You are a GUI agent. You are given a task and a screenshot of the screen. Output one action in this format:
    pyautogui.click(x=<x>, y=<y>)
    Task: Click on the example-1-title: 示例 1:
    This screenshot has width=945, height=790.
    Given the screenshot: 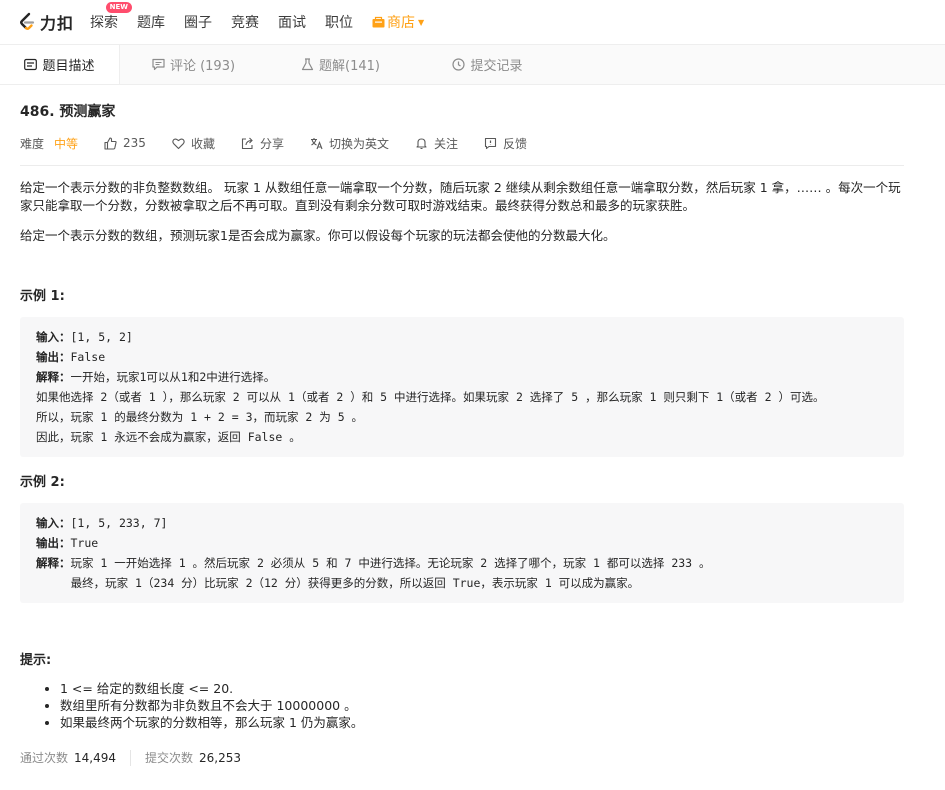 What is the action you would take?
    pyautogui.click(x=42, y=296)
    